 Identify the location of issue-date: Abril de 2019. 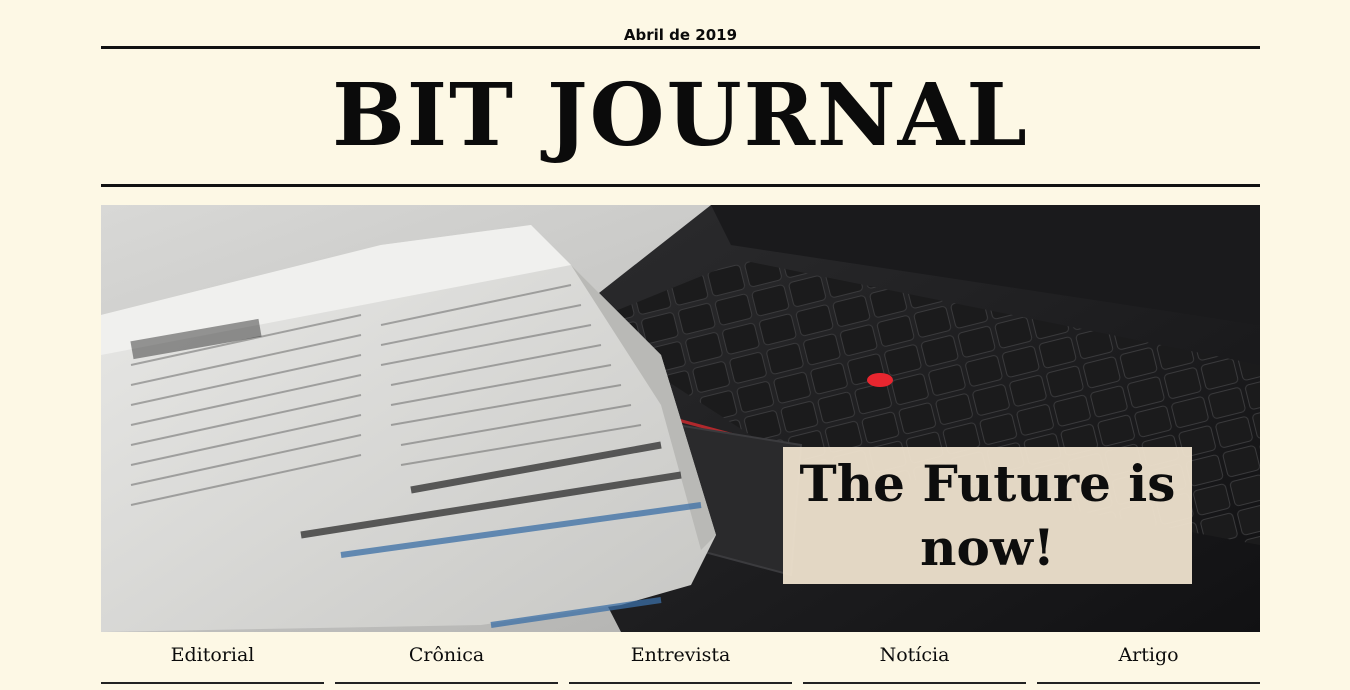
(680, 35).